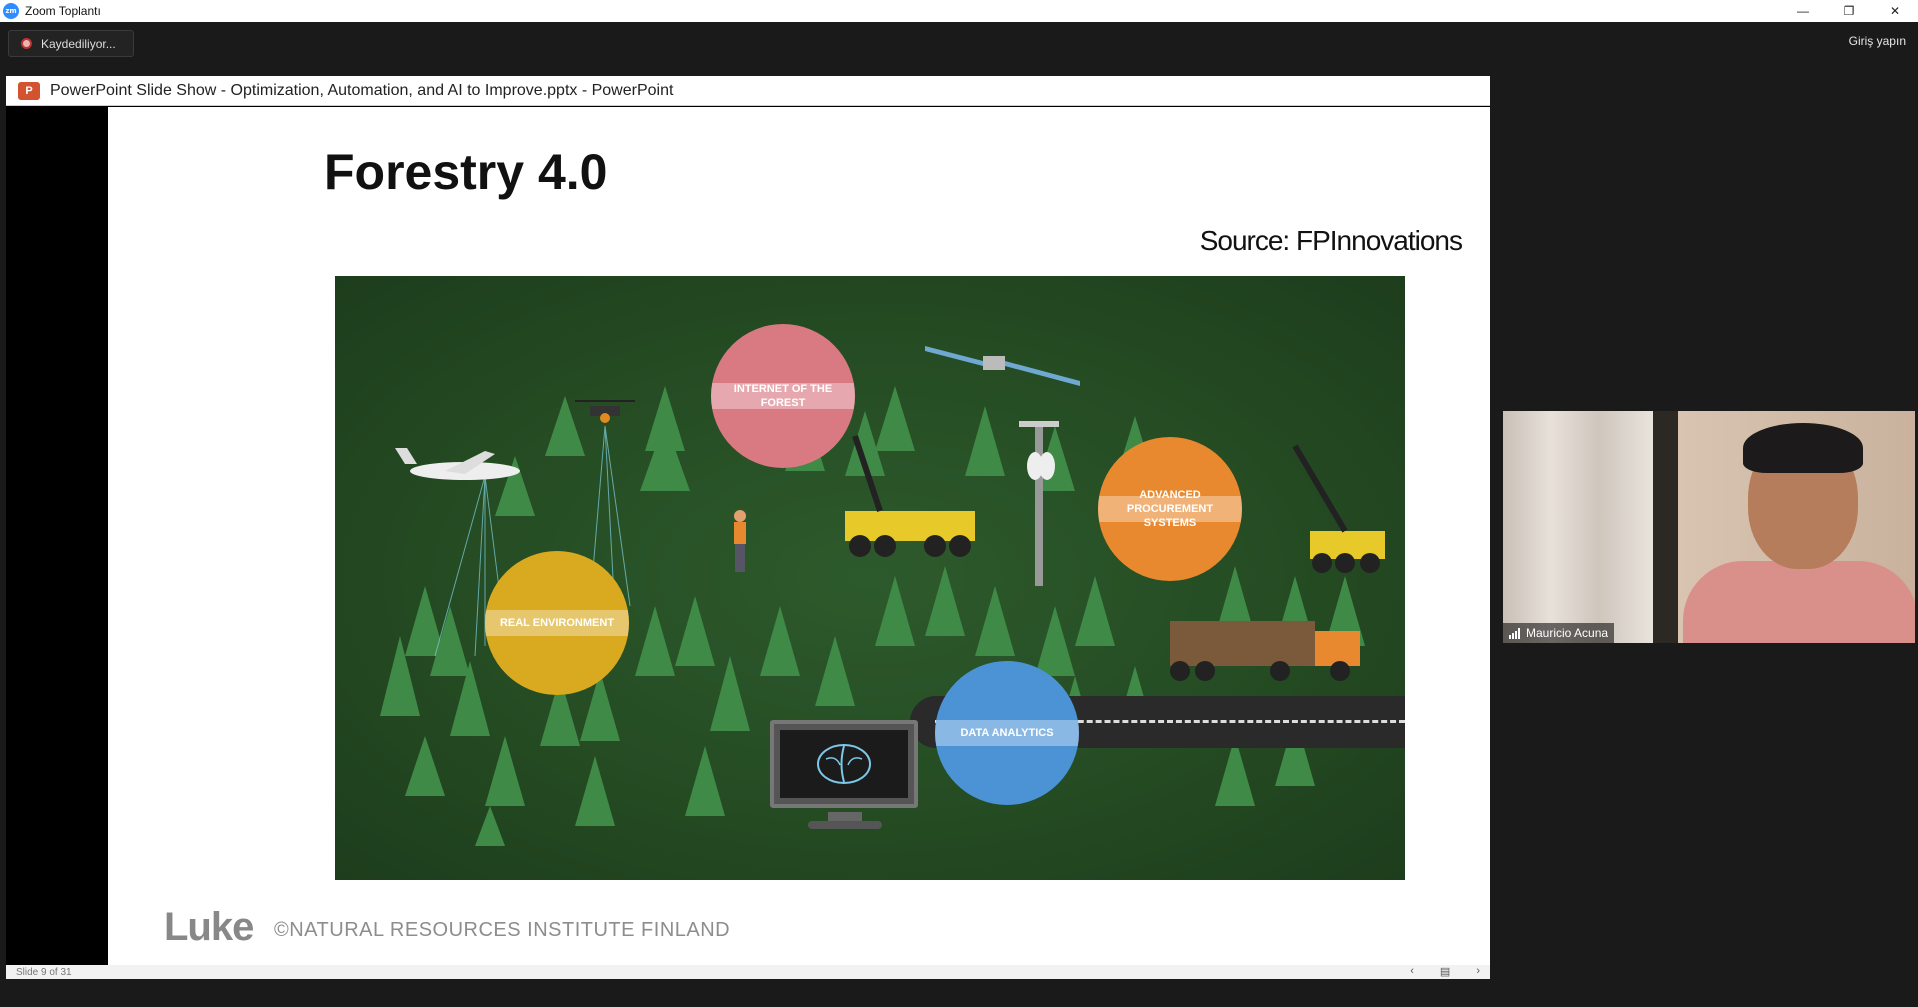  What do you see at coordinates (1331, 240) in the screenshot?
I see `slide-source: Source: FPInnovations` at bounding box center [1331, 240].